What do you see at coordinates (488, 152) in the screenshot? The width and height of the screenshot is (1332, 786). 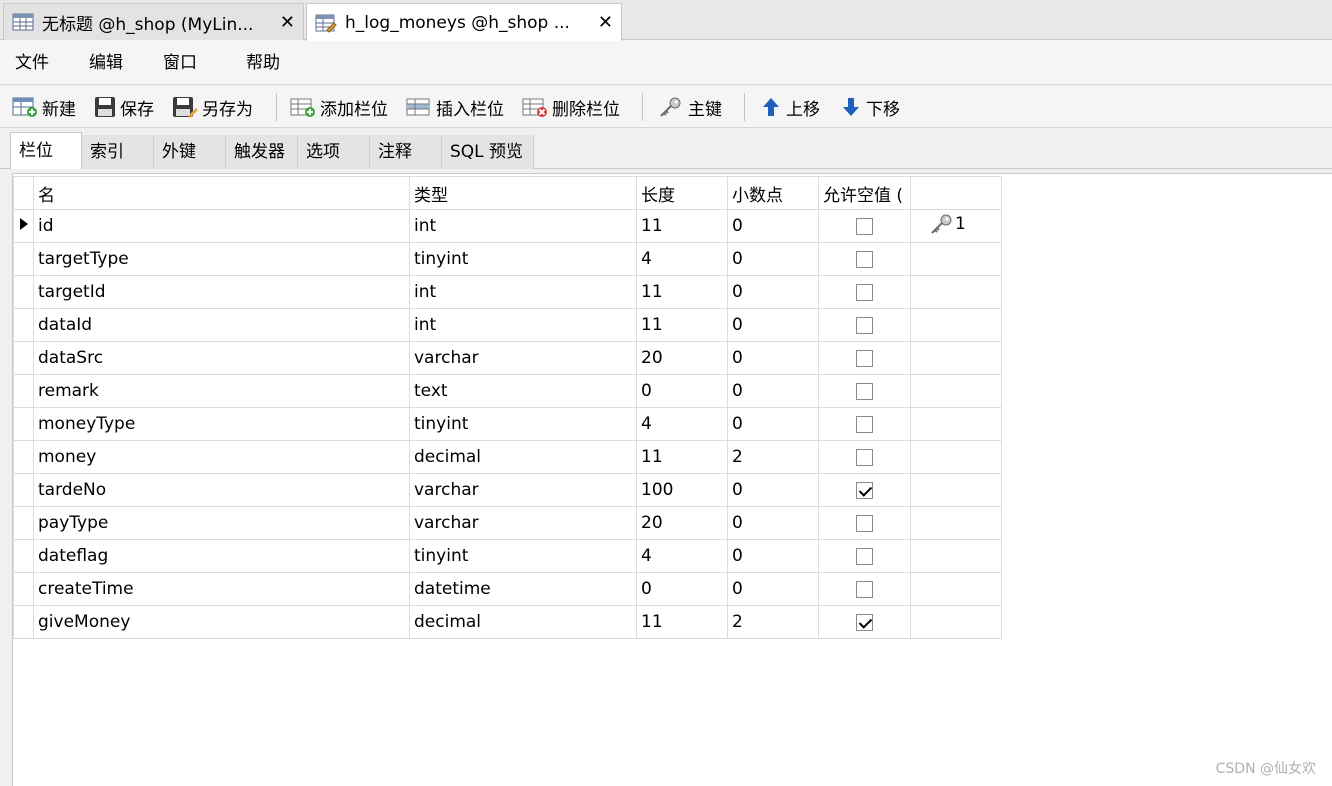 I see `tab-sql-preview: SQL 预览` at bounding box center [488, 152].